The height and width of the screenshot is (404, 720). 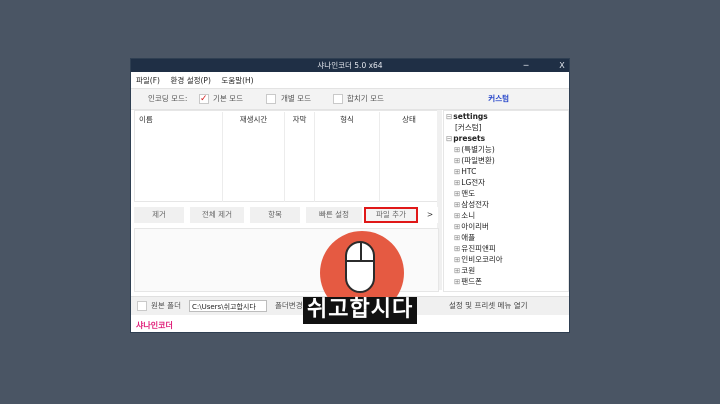 What do you see at coordinates (475, 204) in the screenshot?
I see `tree-item-label: 삼성전자` at bounding box center [475, 204].